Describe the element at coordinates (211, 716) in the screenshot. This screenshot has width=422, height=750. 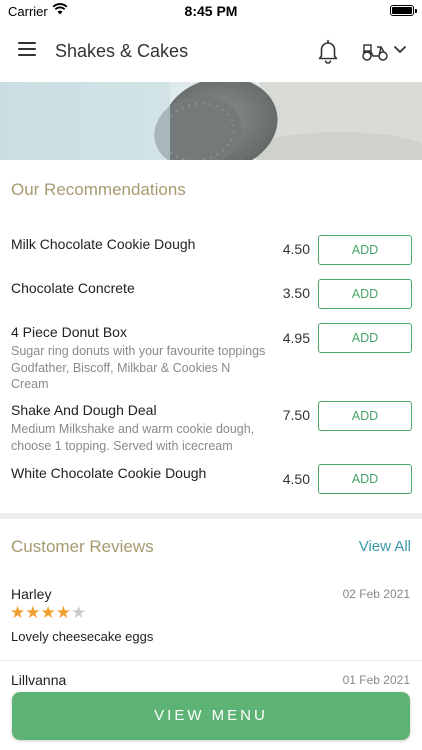
I see `view-menu-button: VIEW MENU` at that location.